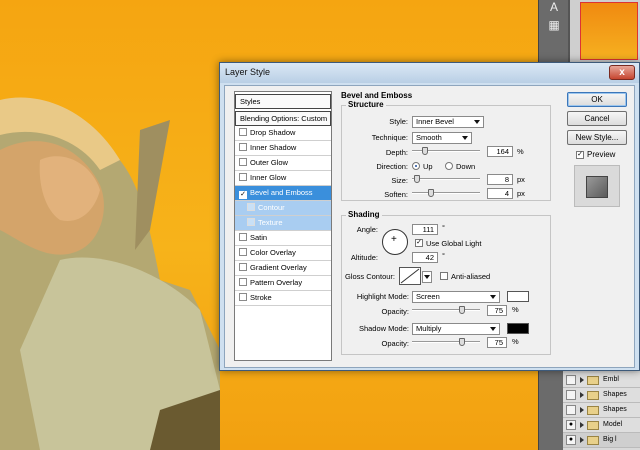  I want to click on direction-down-radio, so click(449, 166).